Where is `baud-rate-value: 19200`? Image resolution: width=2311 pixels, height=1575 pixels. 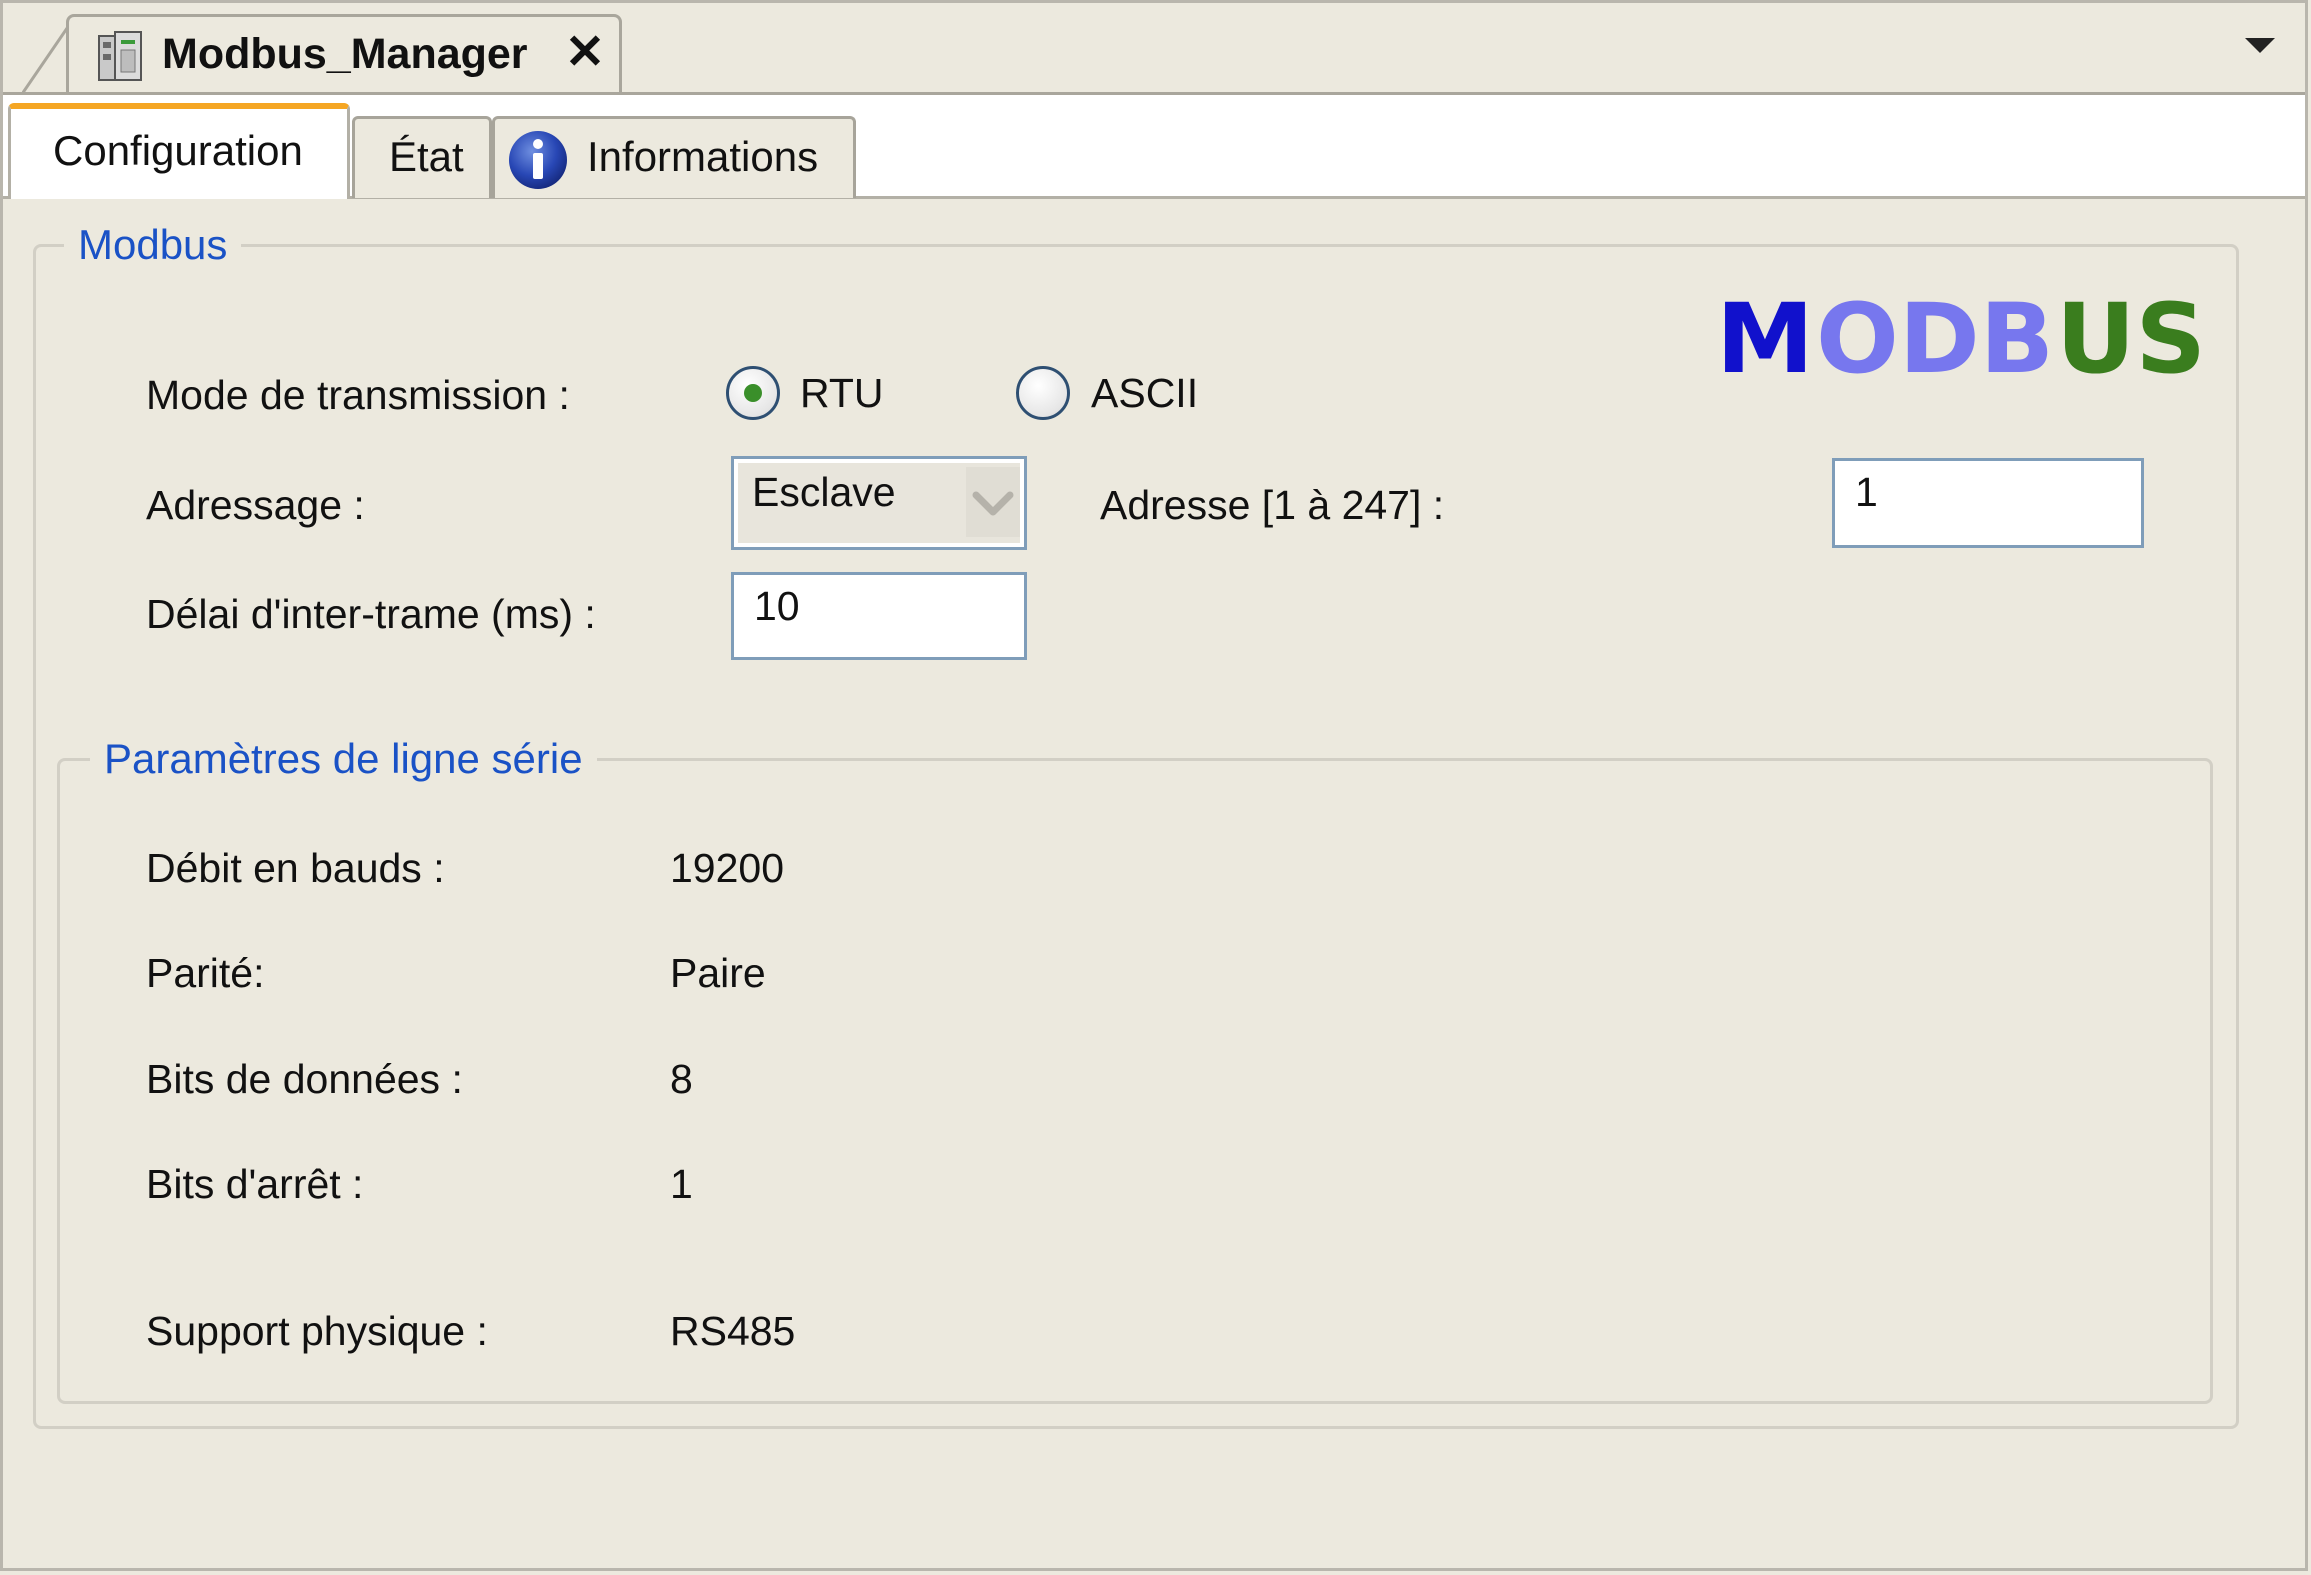
baud-rate-value: 19200 is located at coordinates (727, 868).